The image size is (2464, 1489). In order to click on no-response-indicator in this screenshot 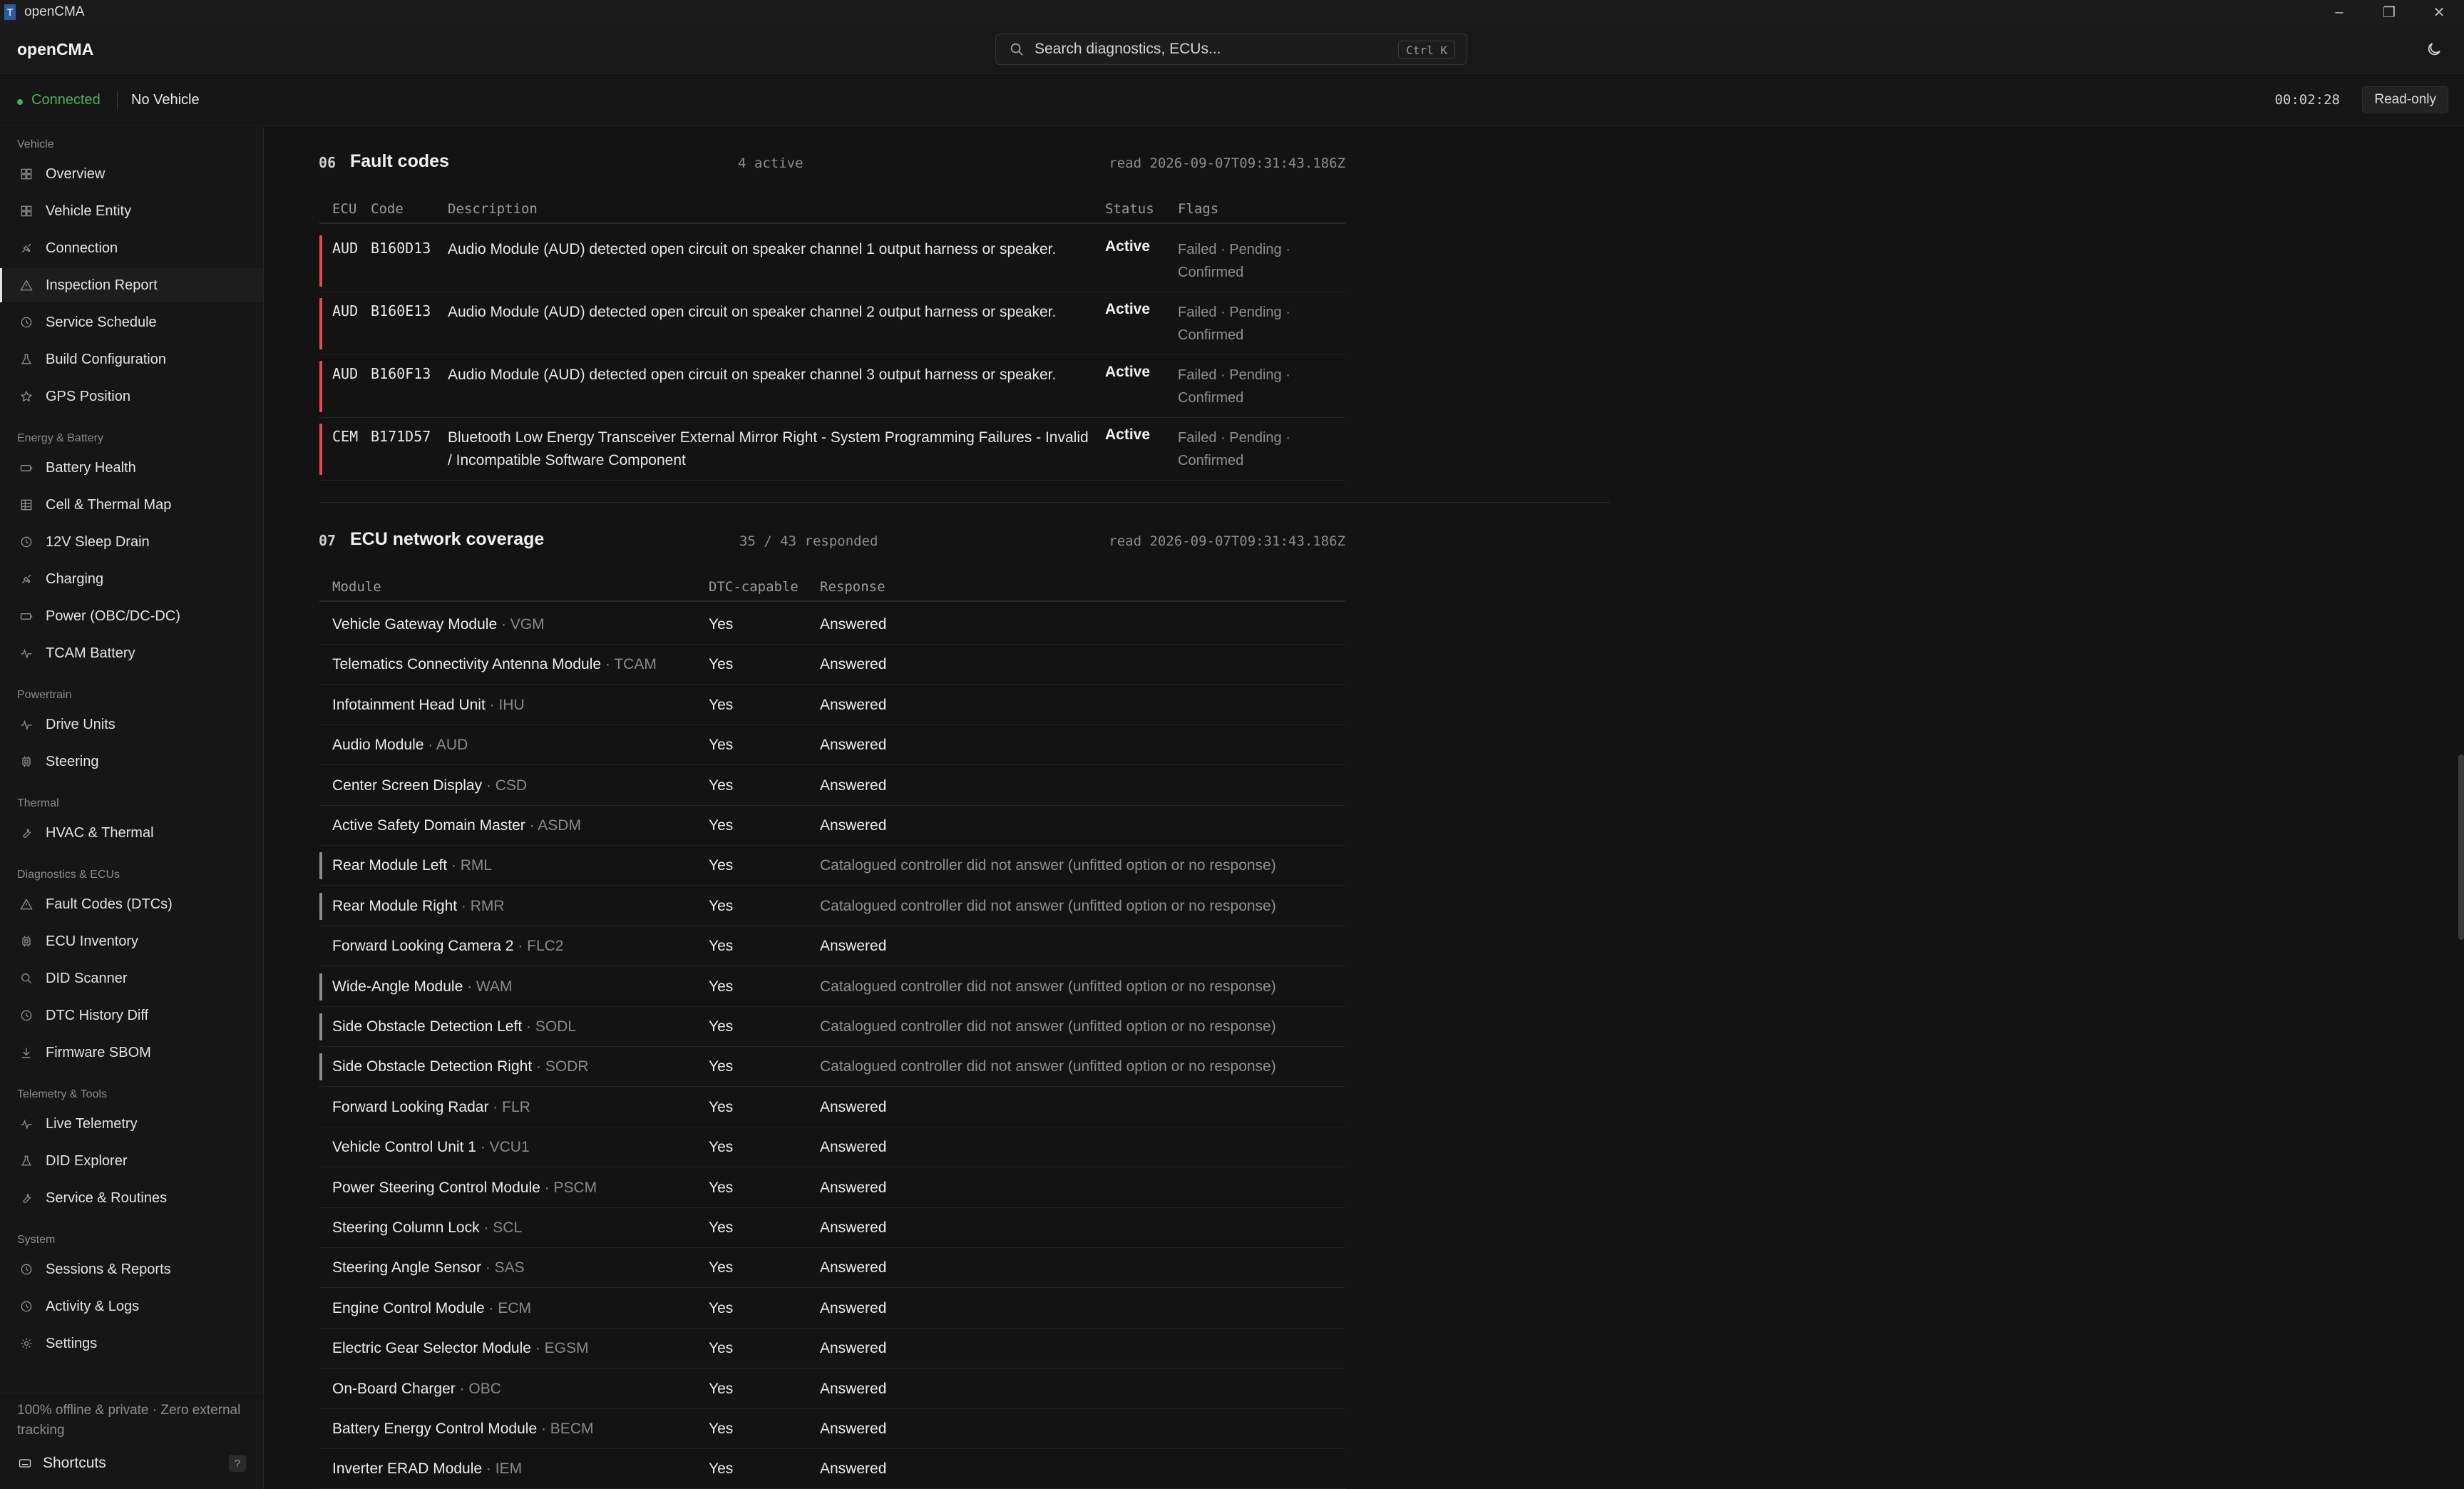, I will do `click(320, 1026)`.